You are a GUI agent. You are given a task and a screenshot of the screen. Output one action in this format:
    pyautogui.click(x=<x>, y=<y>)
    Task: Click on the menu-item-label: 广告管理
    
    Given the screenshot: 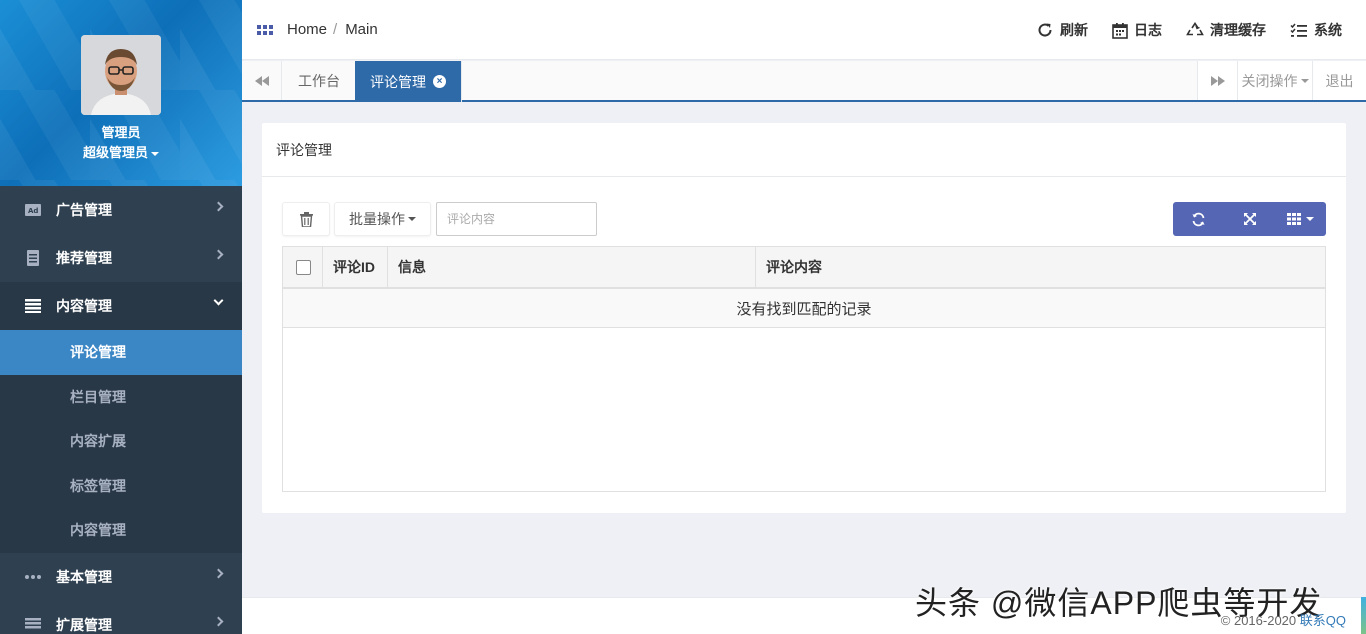 What is the action you would take?
    pyautogui.click(x=84, y=210)
    